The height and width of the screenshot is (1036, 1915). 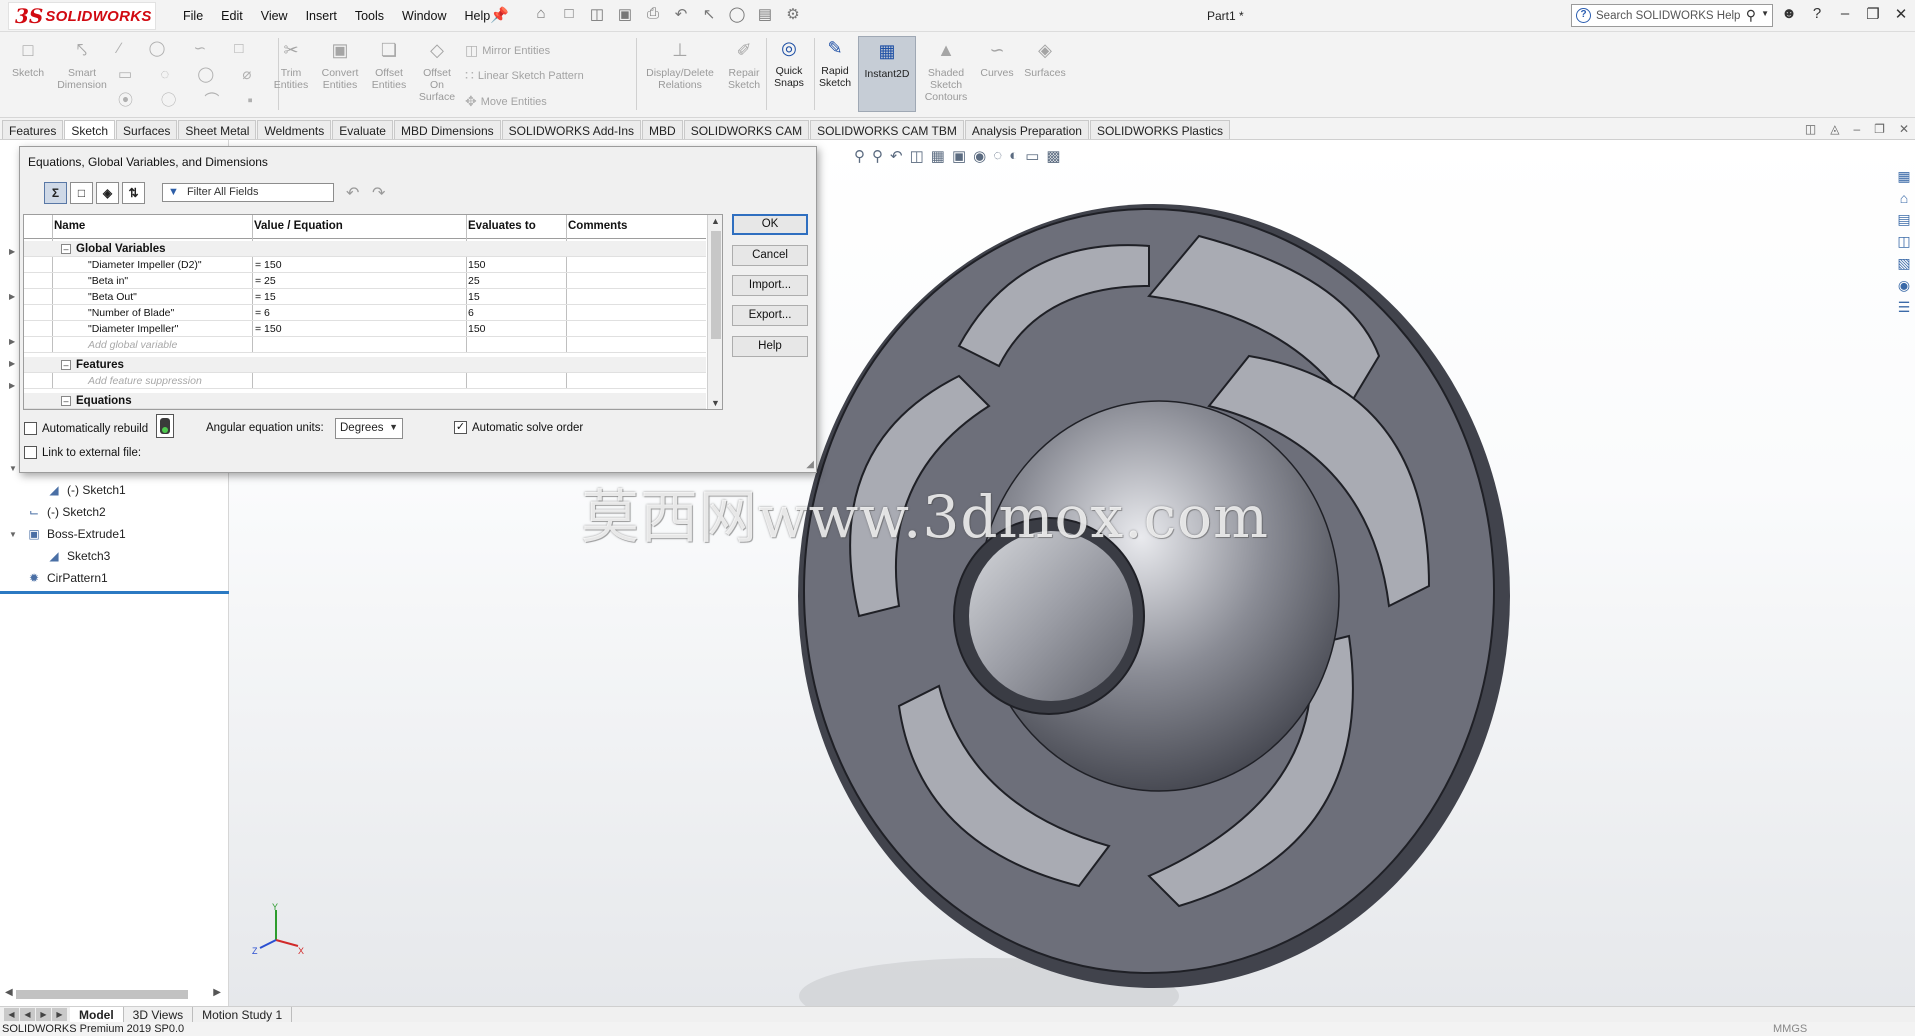 I want to click on tab-solidworks-plastics: SOLIDWORKS Plastics, so click(x=1159, y=129).